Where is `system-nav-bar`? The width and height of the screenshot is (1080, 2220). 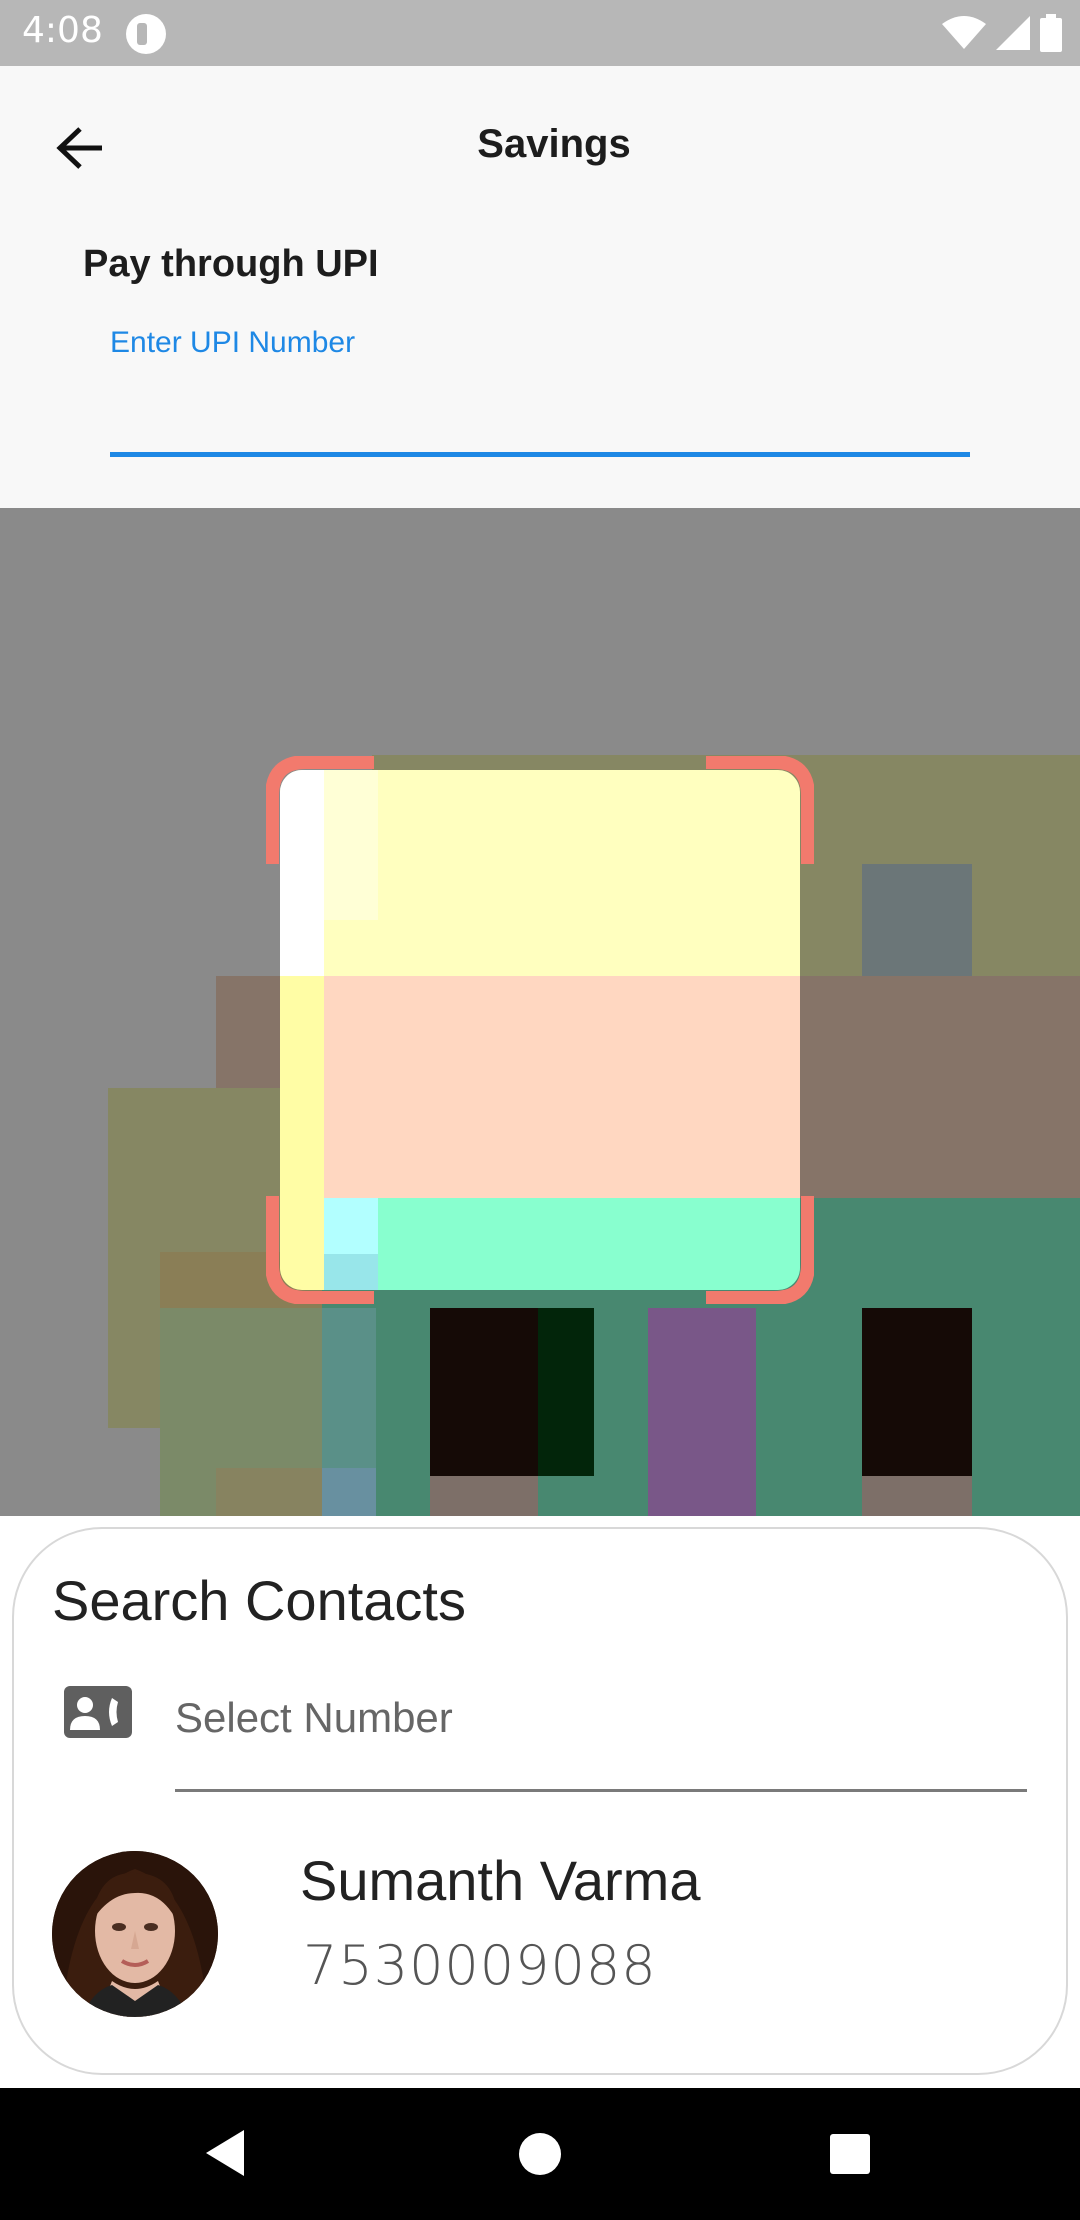
system-nav-bar is located at coordinates (540, 2154).